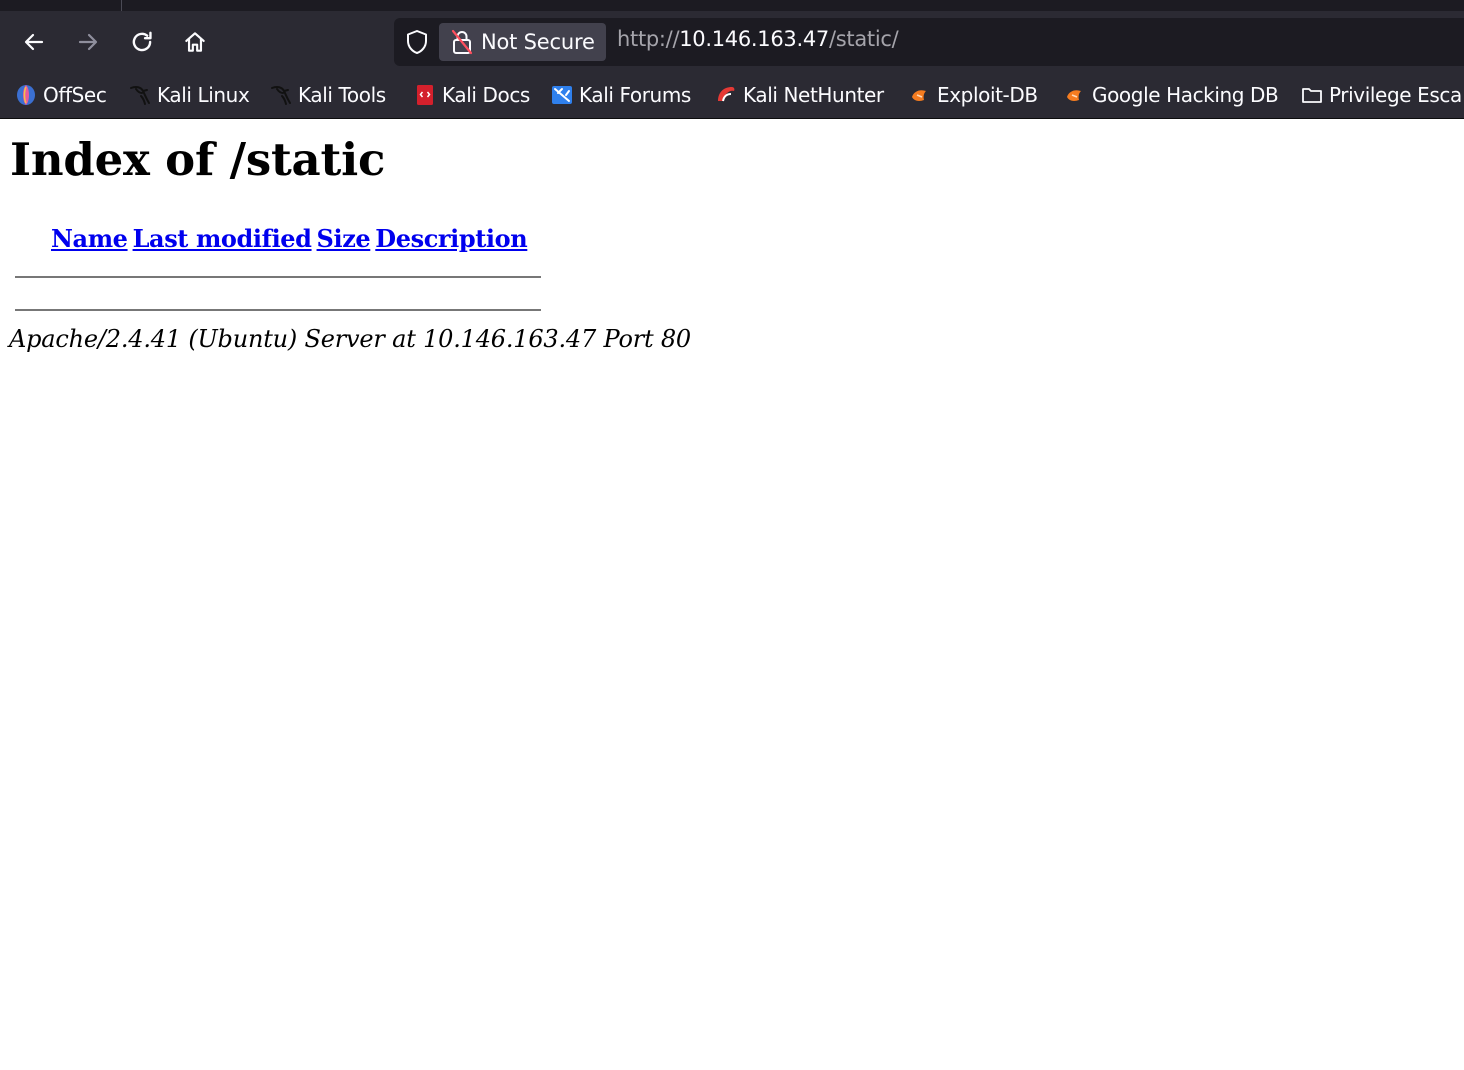 This screenshot has height=1070, width=1464. I want to click on bookmark-label: Kali Tools, so click(342, 95).